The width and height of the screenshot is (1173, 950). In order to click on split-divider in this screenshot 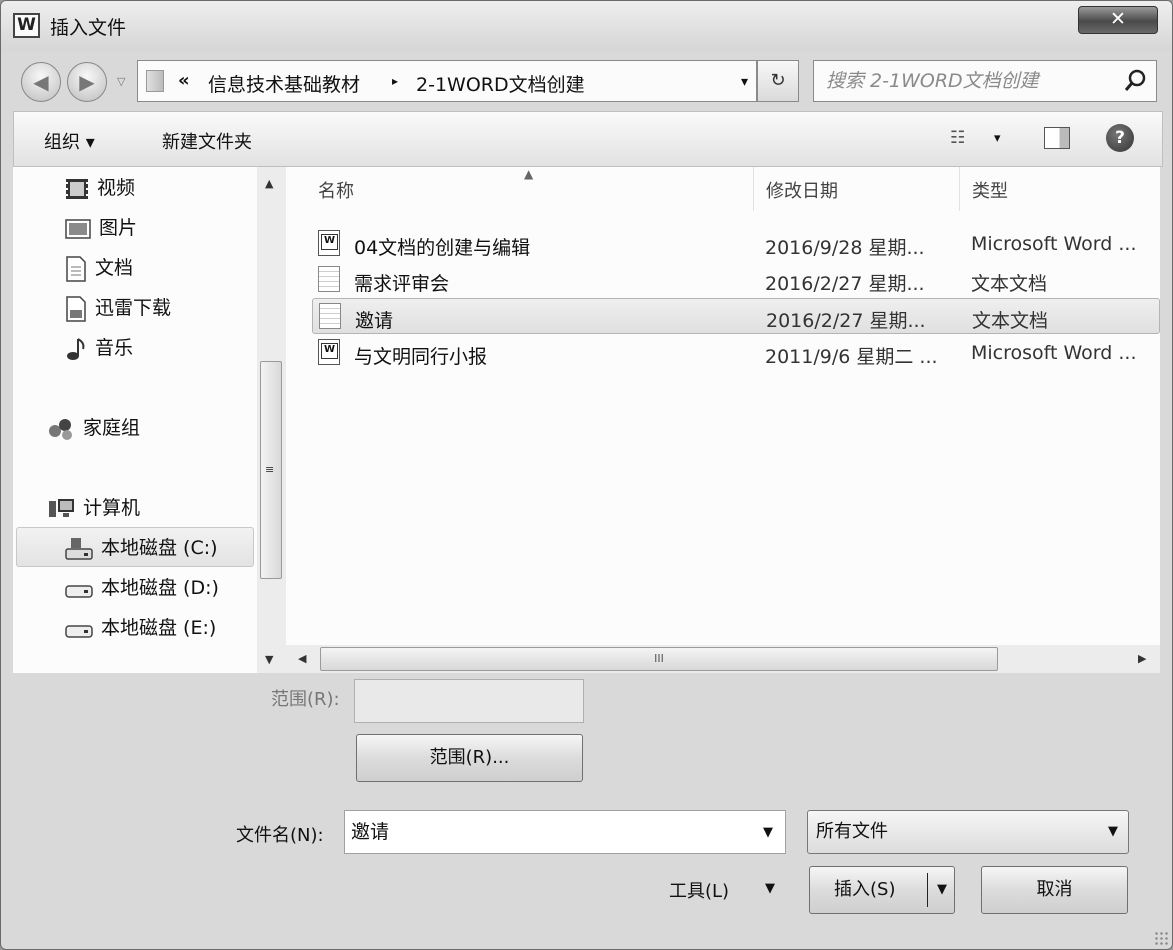, I will do `click(927, 890)`.